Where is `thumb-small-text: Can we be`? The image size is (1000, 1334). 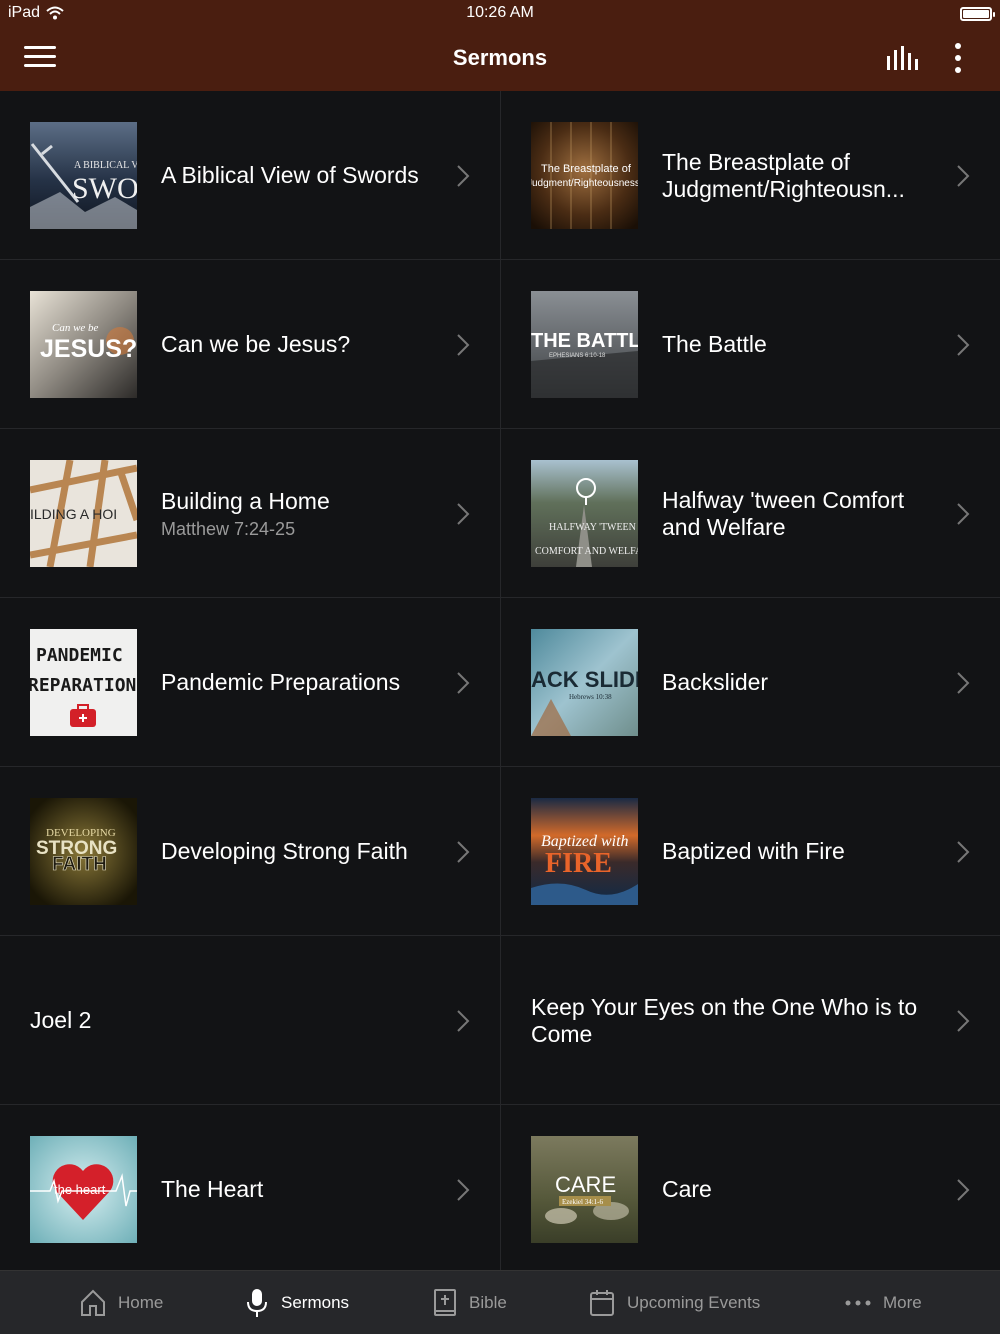
thumb-small-text: Can we be is located at coordinates (75, 328).